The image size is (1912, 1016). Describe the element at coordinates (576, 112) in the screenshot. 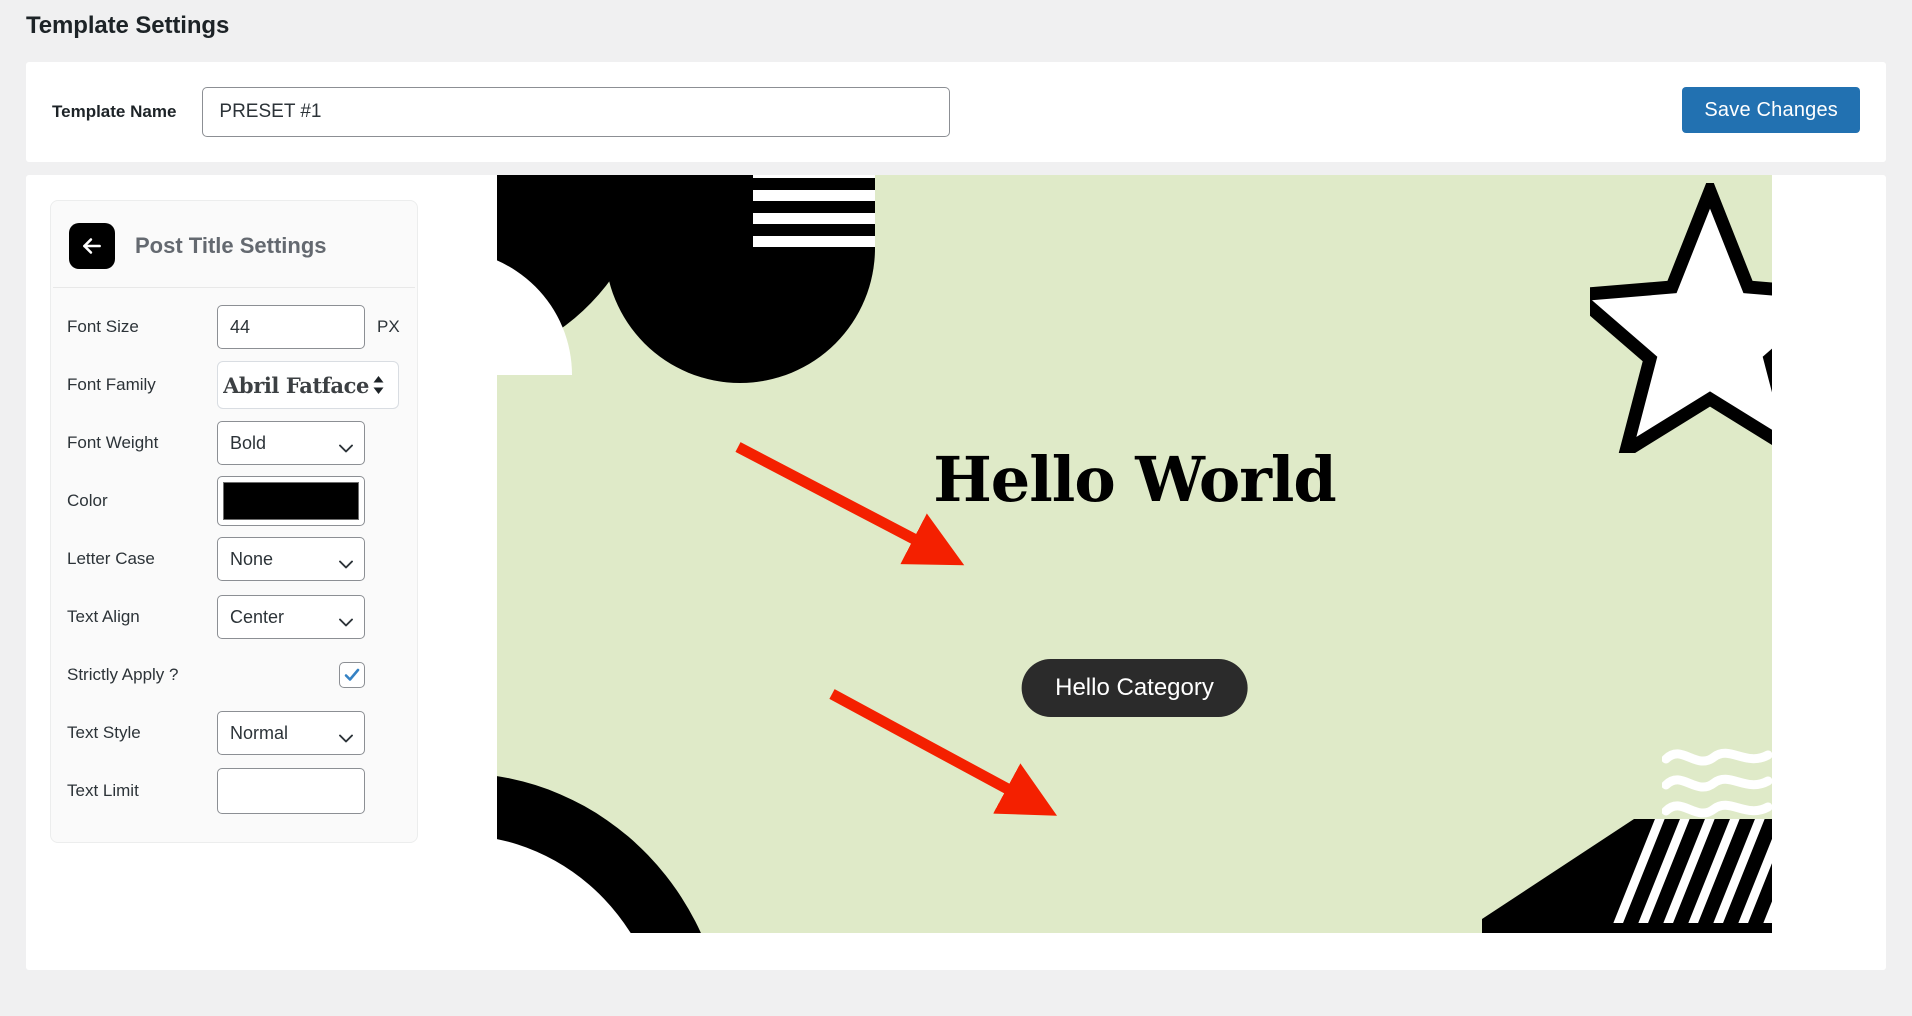

I see `template-name-input` at that location.